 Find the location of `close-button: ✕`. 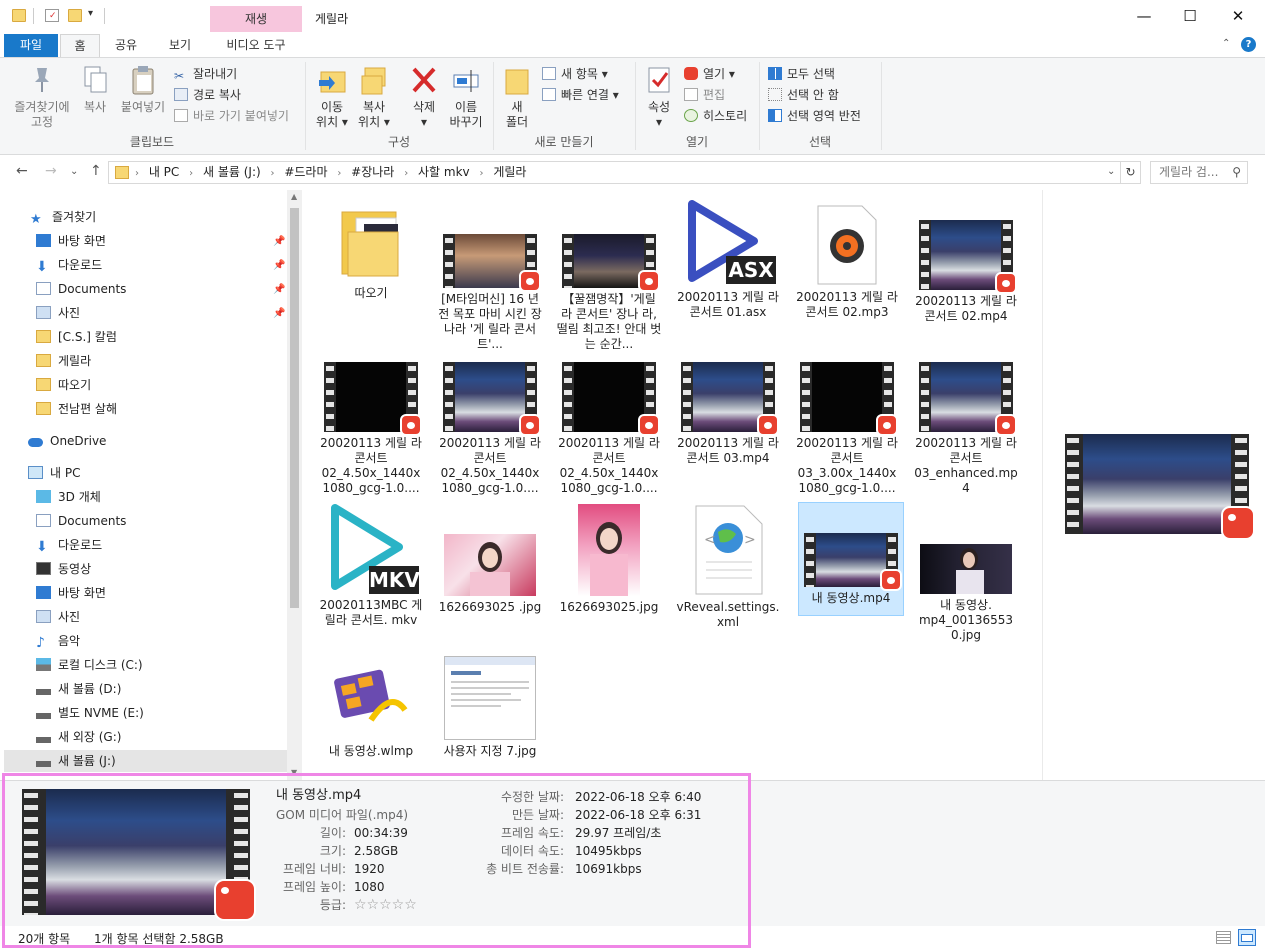

close-button: ✕ is located at coordinates (1238, 16).